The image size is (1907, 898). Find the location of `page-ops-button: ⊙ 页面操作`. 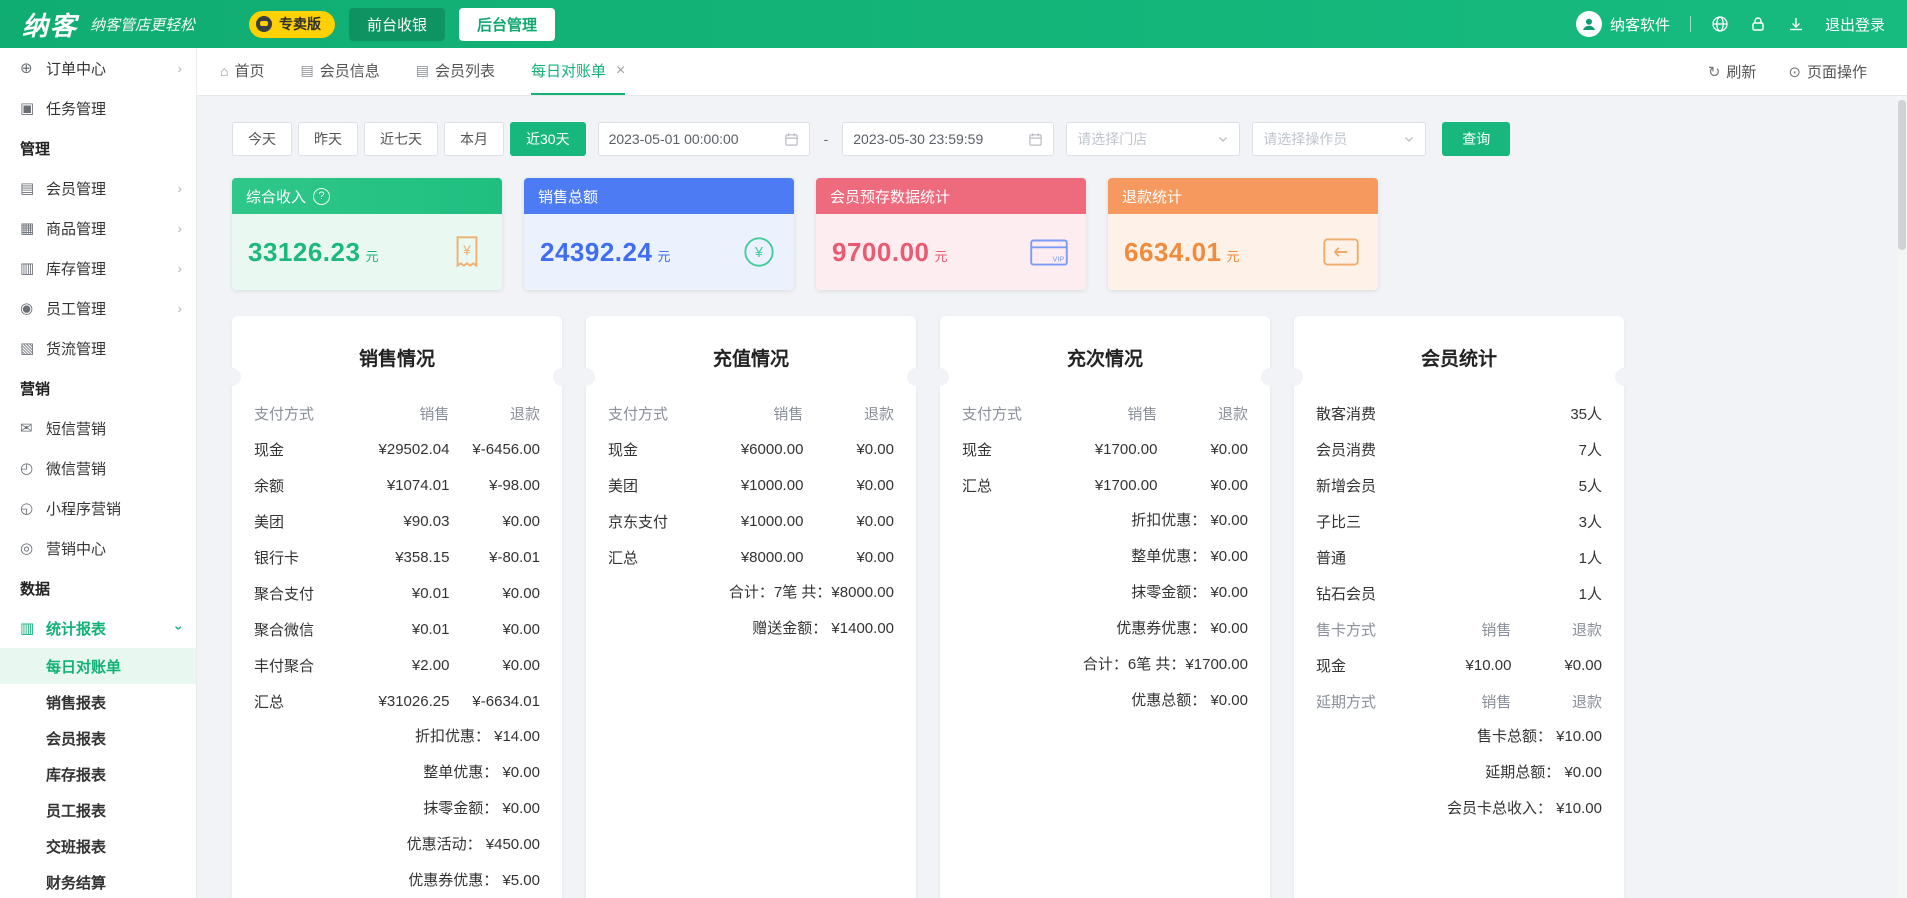

page-ops-button: ⊙ 页面操作 is located at coordinates (1827, 71).